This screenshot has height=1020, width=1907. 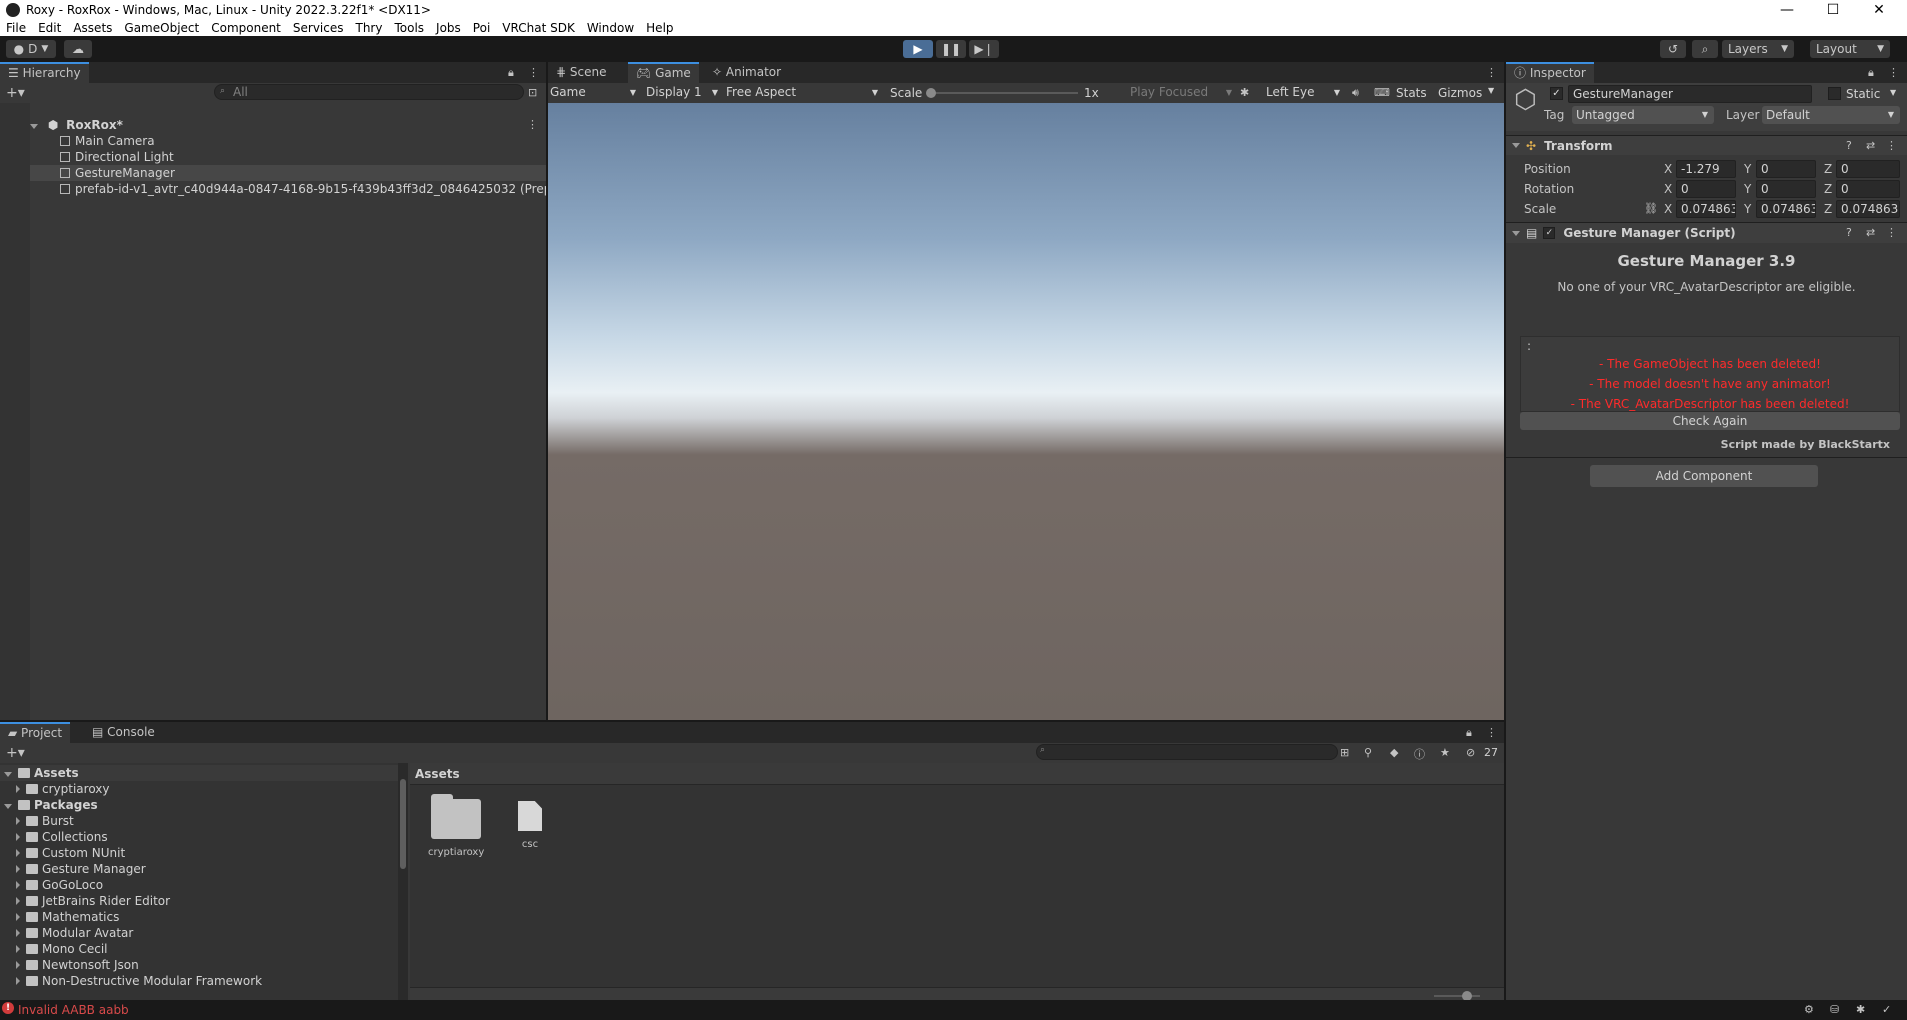 What do you see at coordinates (1705, 49) in the screenshot?
I see `search-button: ⌕` at bounding box center [1705, 49].